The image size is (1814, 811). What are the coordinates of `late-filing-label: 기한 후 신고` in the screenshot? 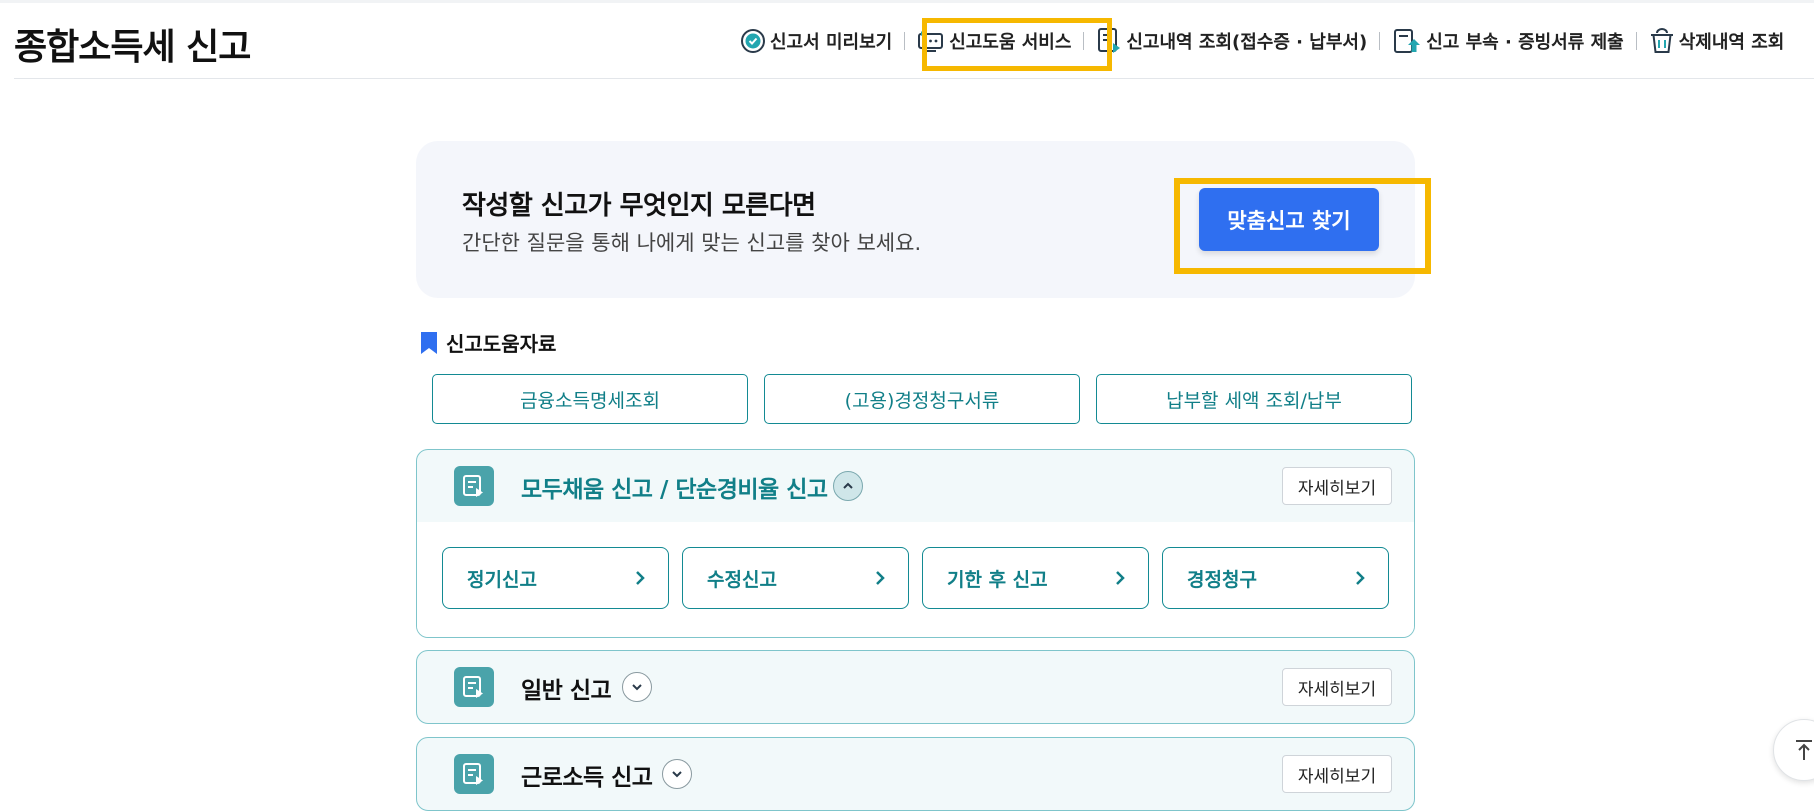 It's located at (997, 579).